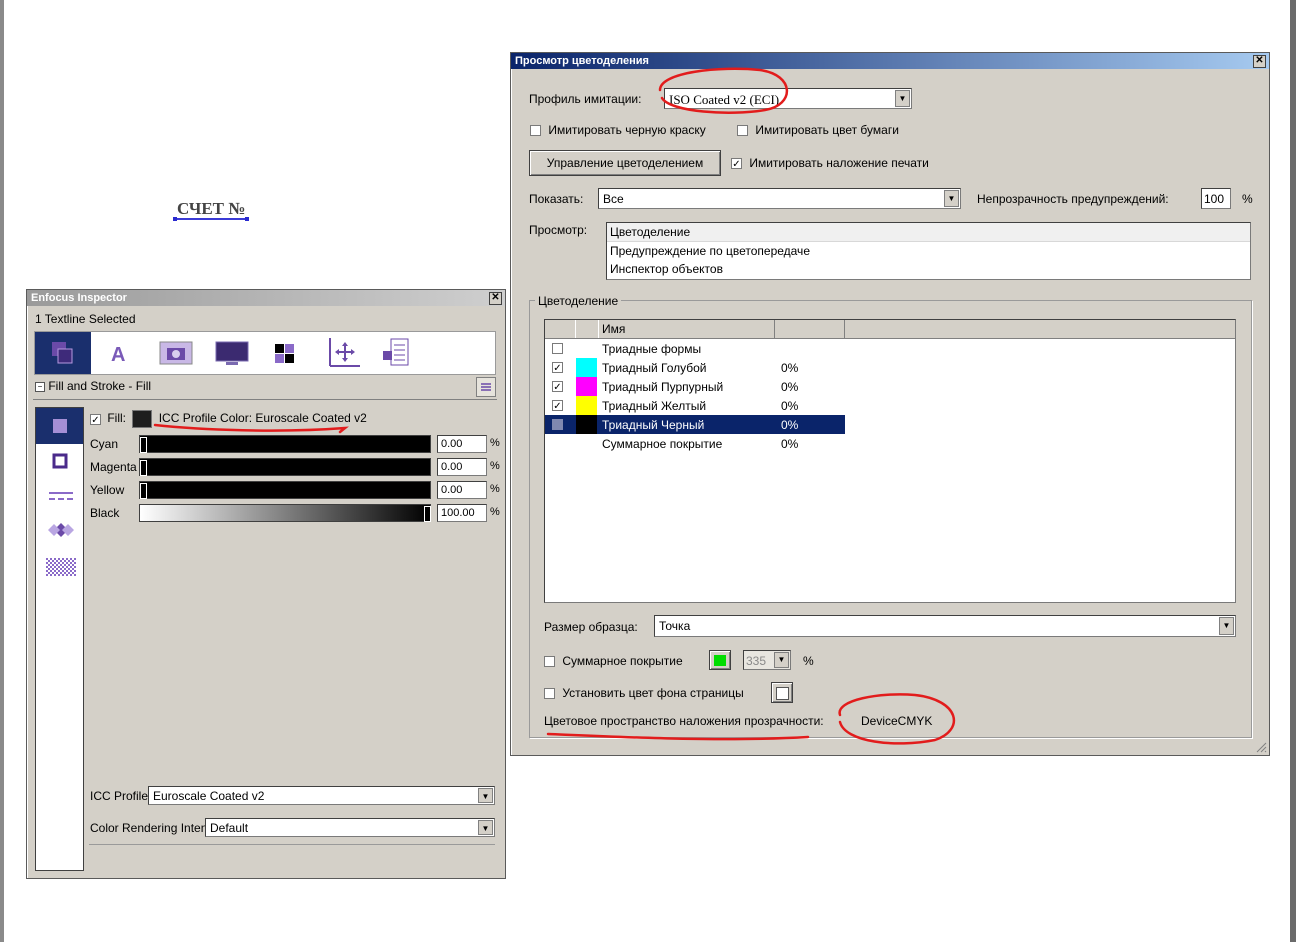 The width and height of the screenshot is (1296, 942). I want to click on red-ellipse-profile, so click(723, 90).